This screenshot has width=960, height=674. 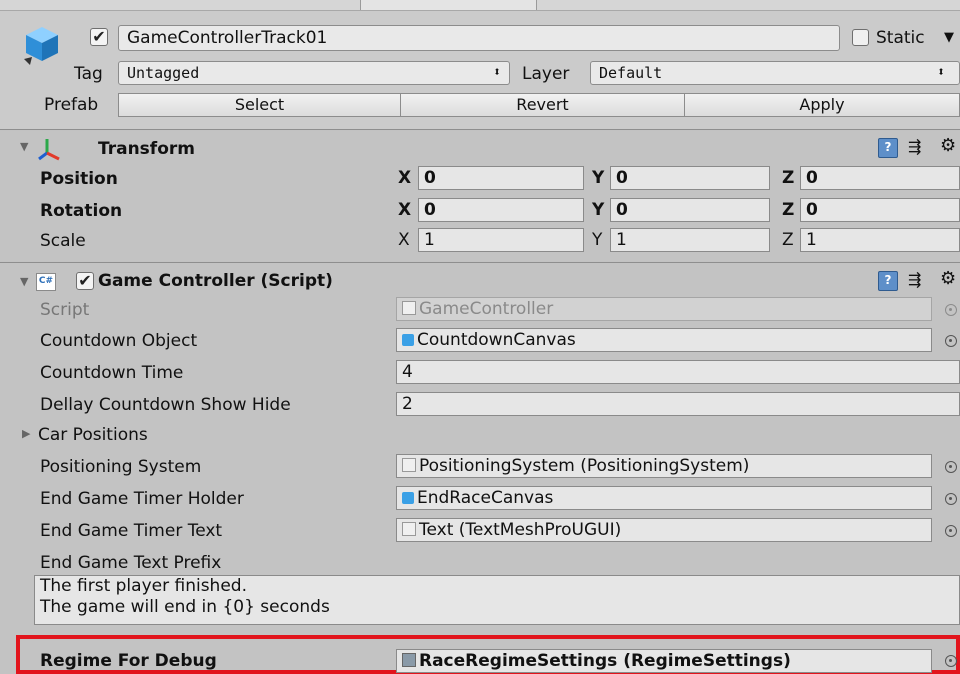 I want to click on transform-foldout-icon: ▼, so click(x=24, y=146).